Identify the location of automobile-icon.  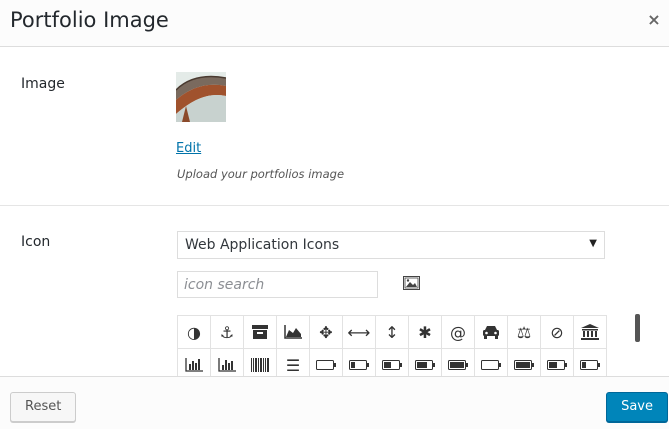
(491, 332).